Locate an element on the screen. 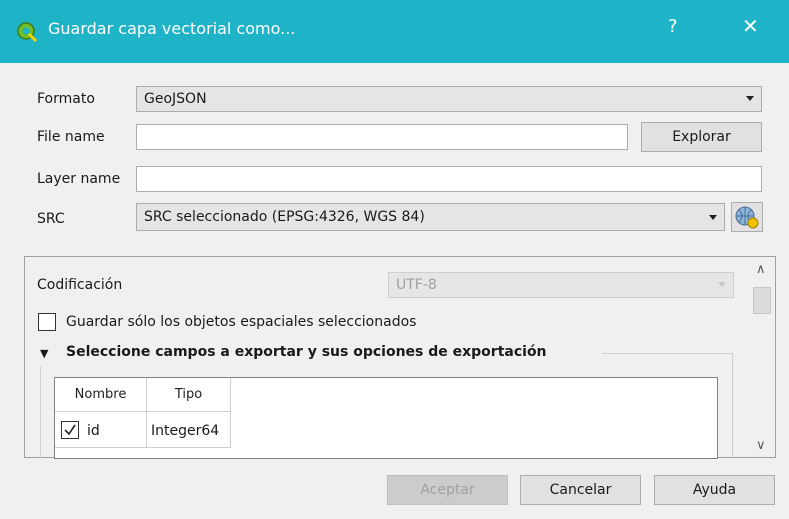 This screenshot has height=519, width=789. group-divider is located at coordinates (667, 353).